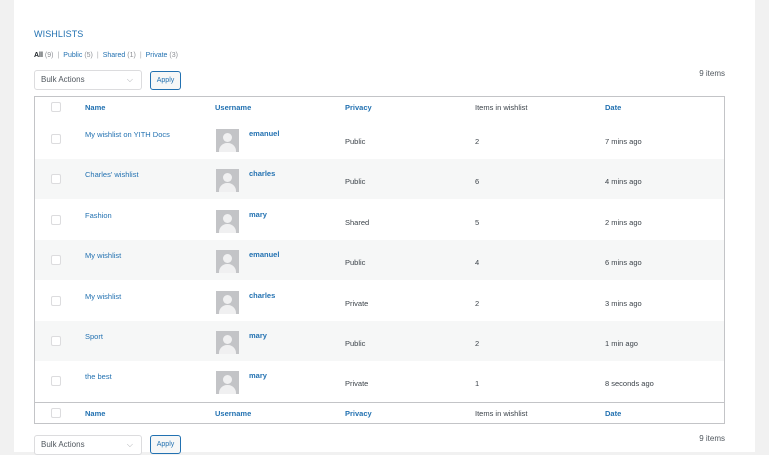 Image resolution: width=769 pixels, height=455 pixels. Describe the element at coordinates (623, 182) in the screenshot. I see `date-value: 4 mins ago` at that location.